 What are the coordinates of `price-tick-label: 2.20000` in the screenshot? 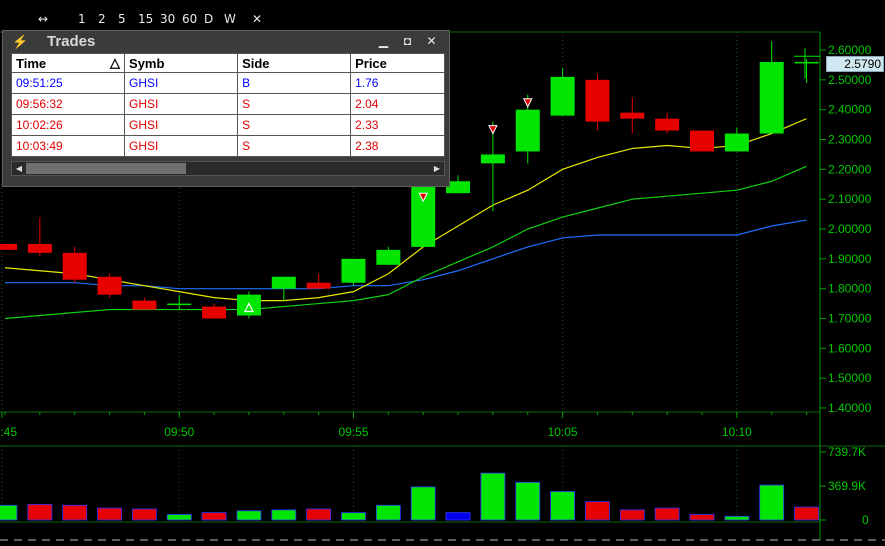 It's located at (850, 169).